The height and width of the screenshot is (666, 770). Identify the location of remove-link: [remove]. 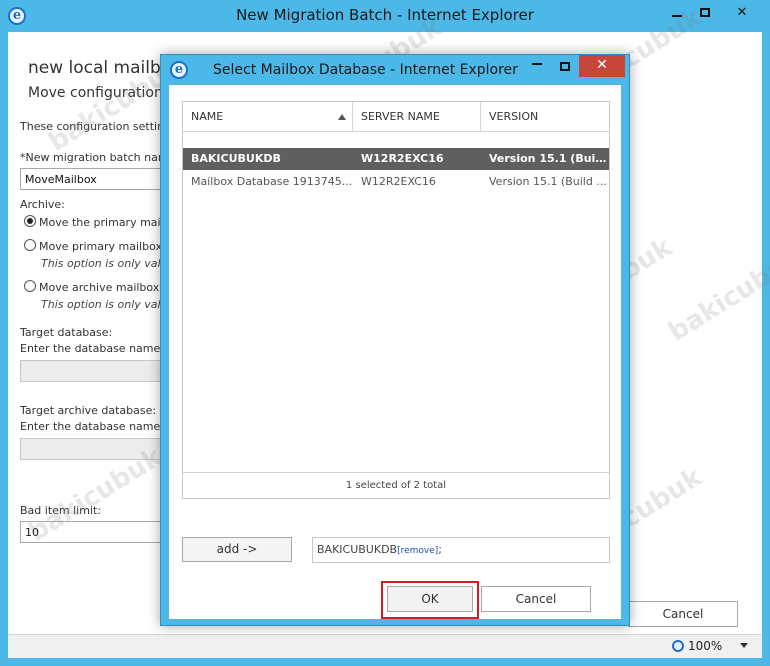
(417, 551).